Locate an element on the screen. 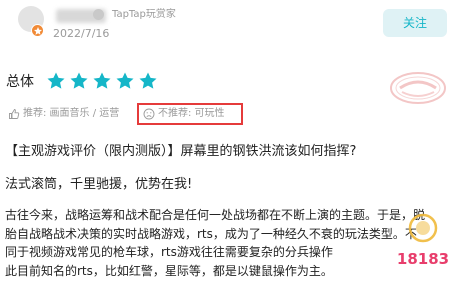  author-title: TapTap玩赏家 is located at coordinates (144, 14).